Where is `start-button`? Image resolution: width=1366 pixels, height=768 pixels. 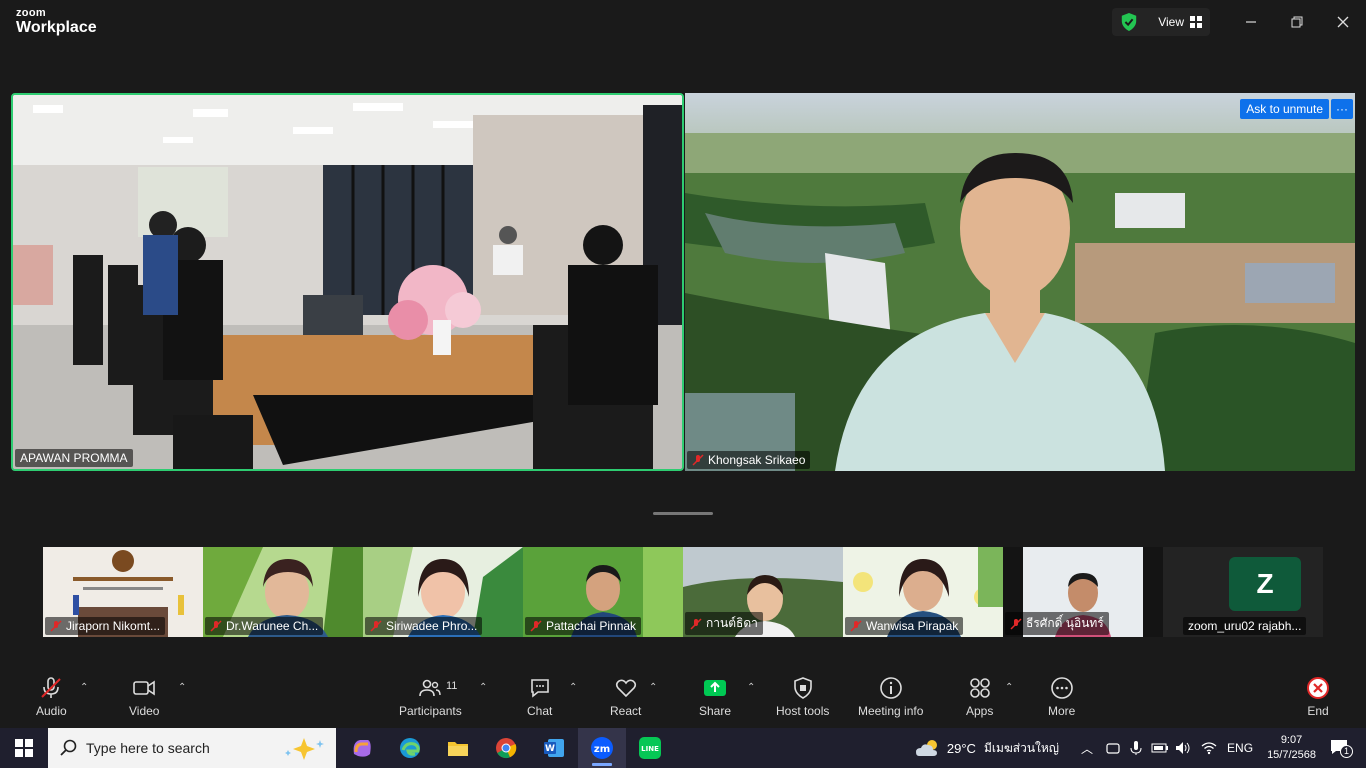
start-button is located at coordinates (24, 748).